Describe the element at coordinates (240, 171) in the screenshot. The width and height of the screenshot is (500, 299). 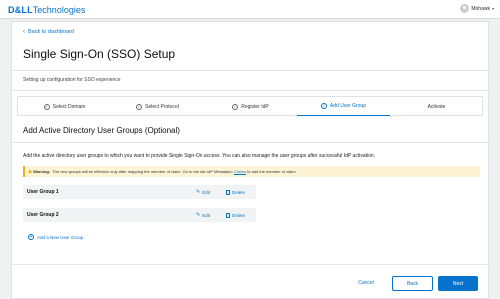
I see `claims-link: Claims` at that location.